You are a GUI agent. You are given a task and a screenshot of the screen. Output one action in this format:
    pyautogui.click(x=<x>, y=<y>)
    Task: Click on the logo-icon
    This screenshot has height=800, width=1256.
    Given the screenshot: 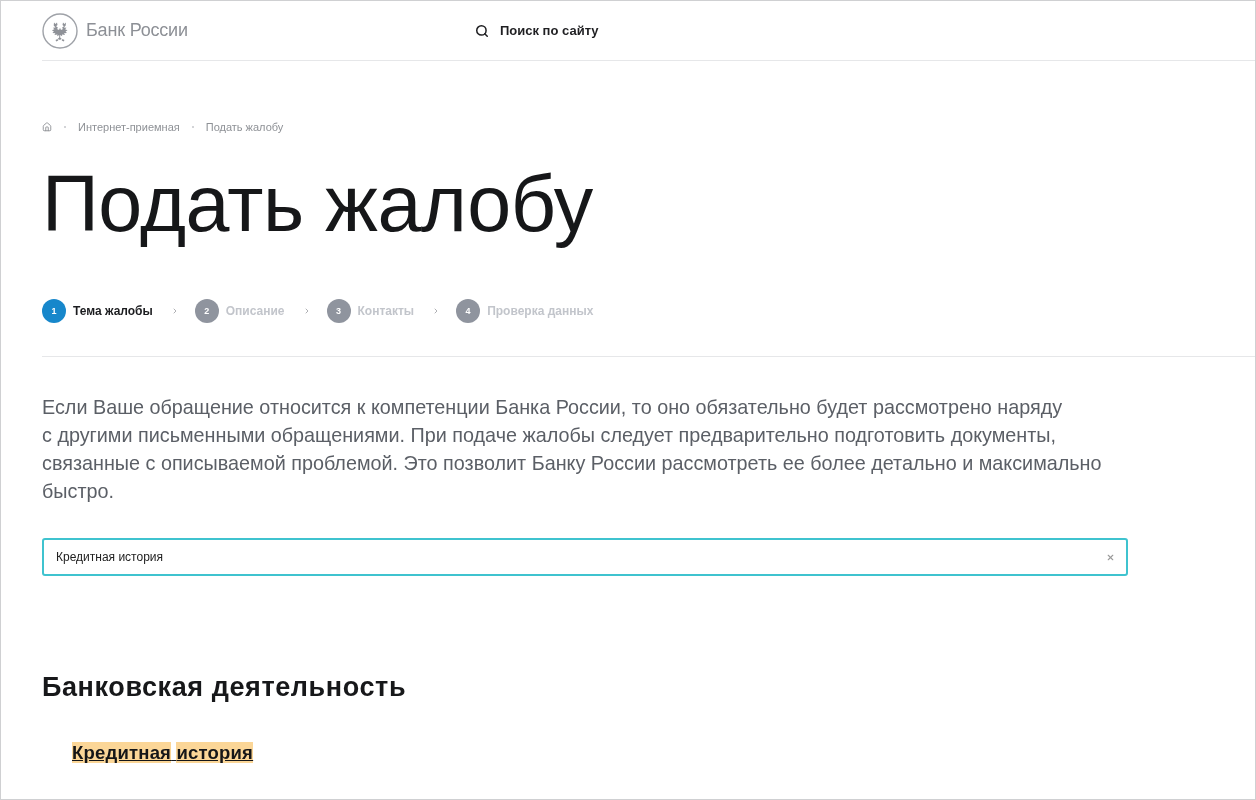 What is the action you would take?
    pyautogui.click(x=60, y=30)
    